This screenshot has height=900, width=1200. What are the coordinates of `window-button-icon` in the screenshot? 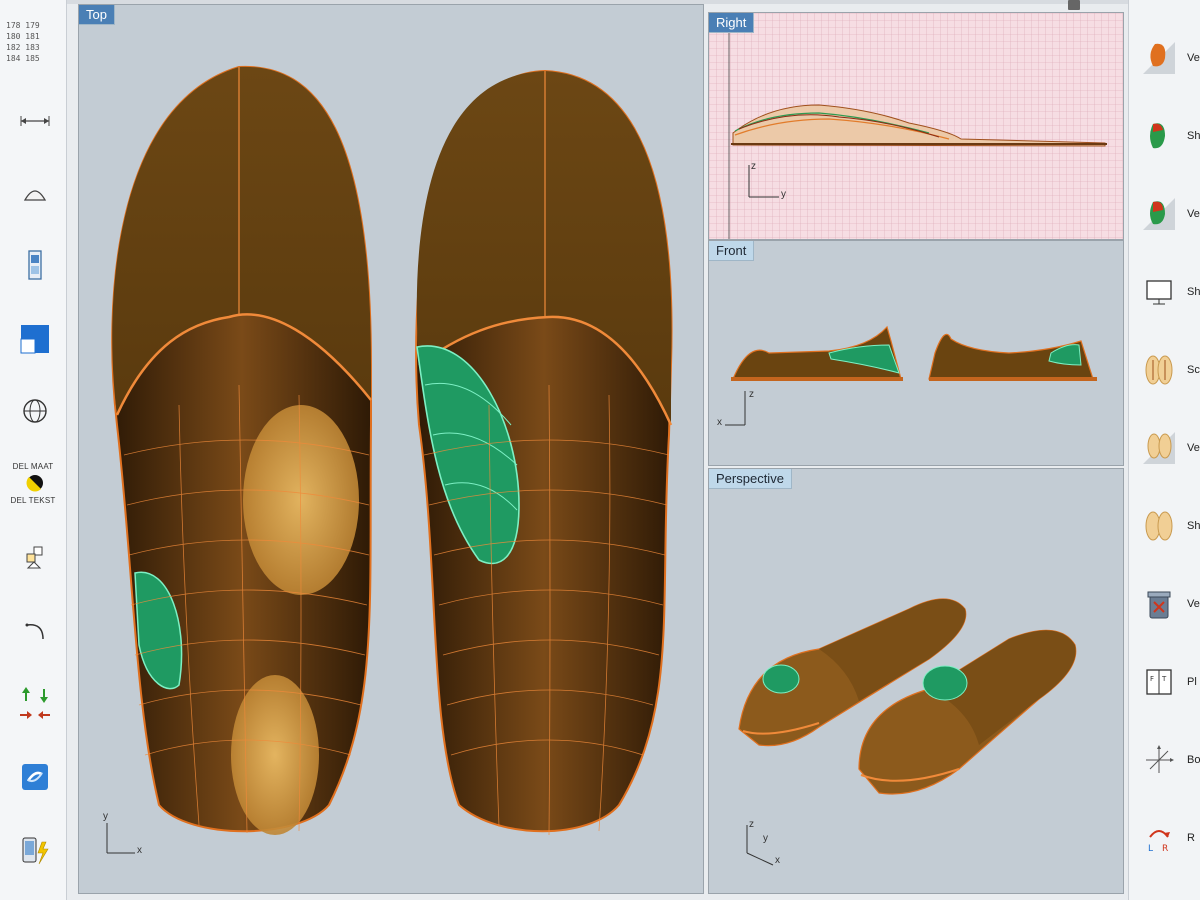 It's located at (1074, 5).